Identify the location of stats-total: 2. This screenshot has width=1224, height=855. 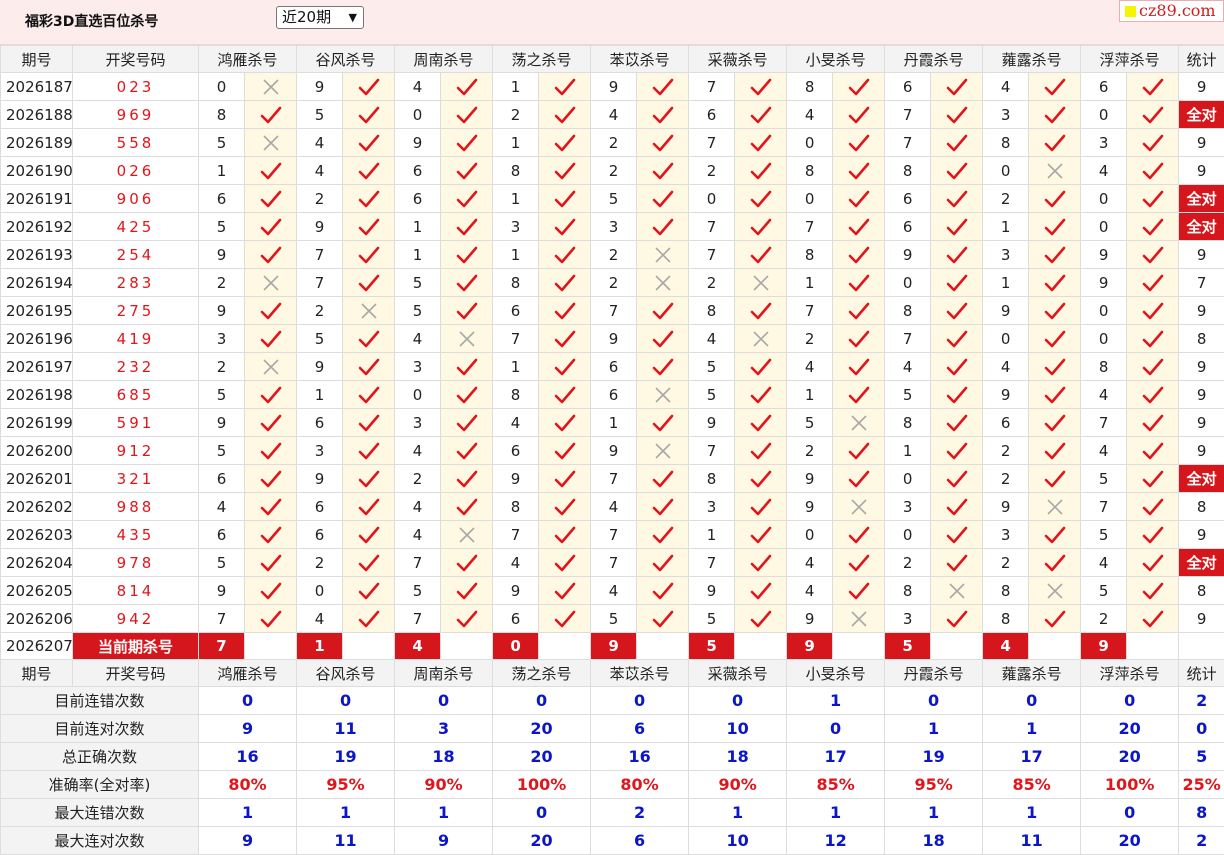
(1201, 701).